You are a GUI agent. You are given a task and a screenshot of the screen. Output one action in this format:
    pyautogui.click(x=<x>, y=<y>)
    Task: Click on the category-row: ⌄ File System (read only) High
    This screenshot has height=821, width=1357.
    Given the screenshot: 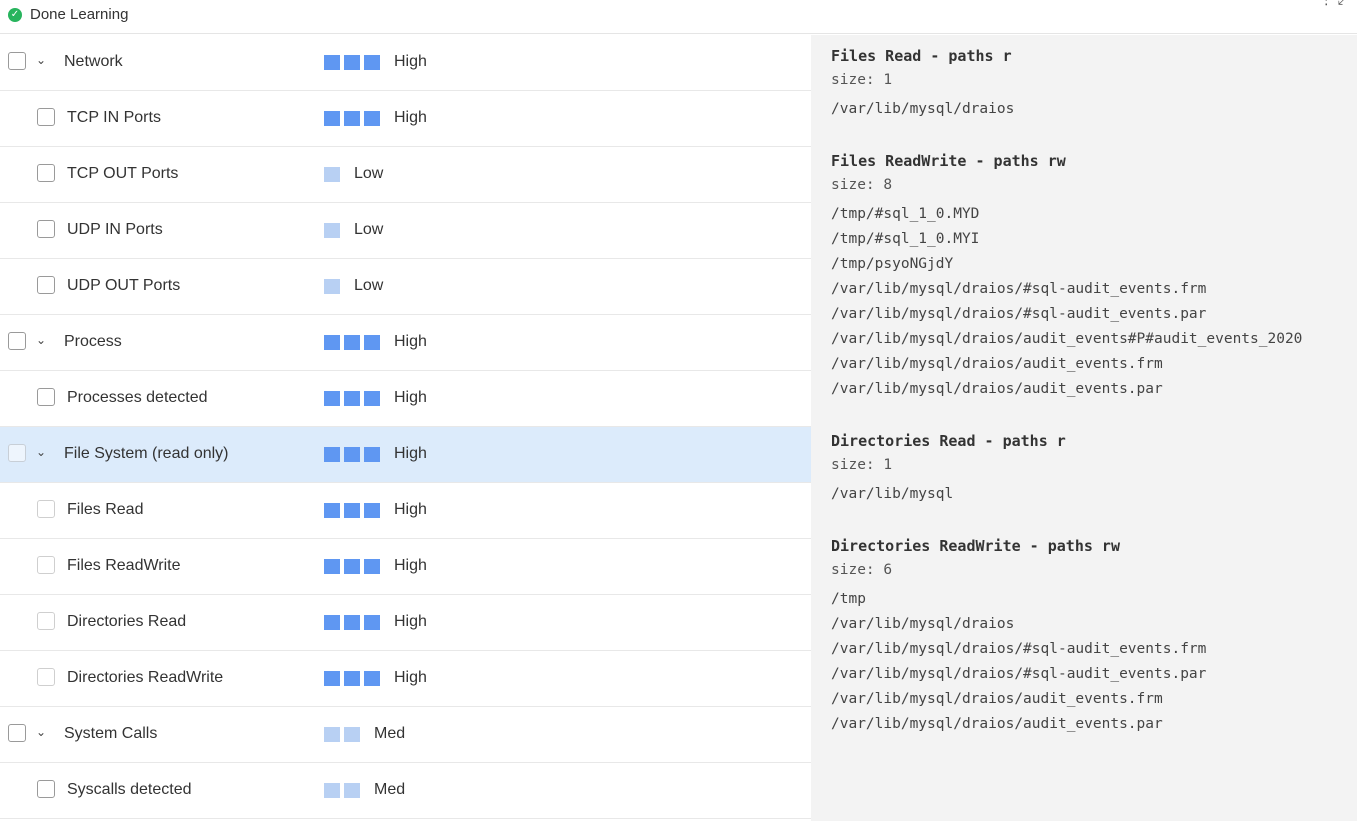 What is the action you would take?
    pyautogui.click(x=405, y=455)
    